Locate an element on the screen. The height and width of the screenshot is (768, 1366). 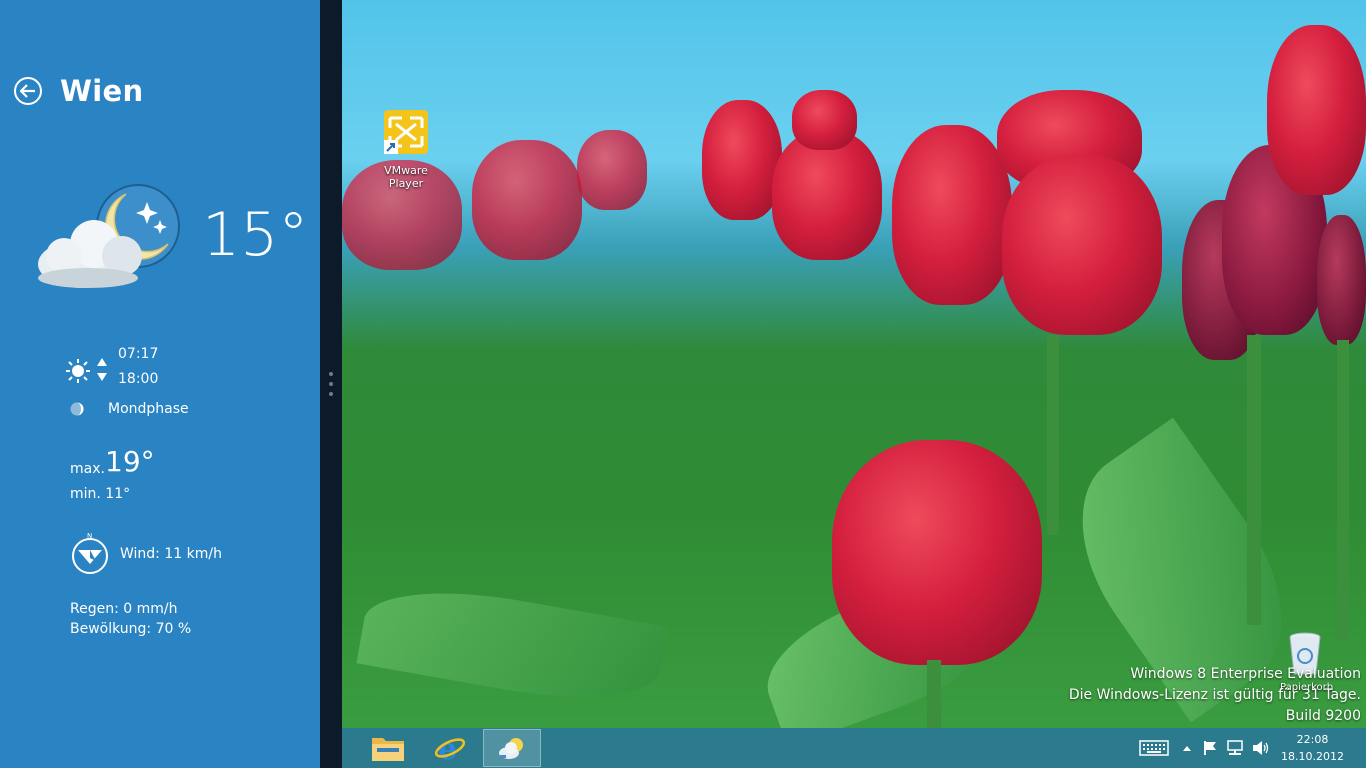
chevron-up-icon is located at coordinates (1187, 748).